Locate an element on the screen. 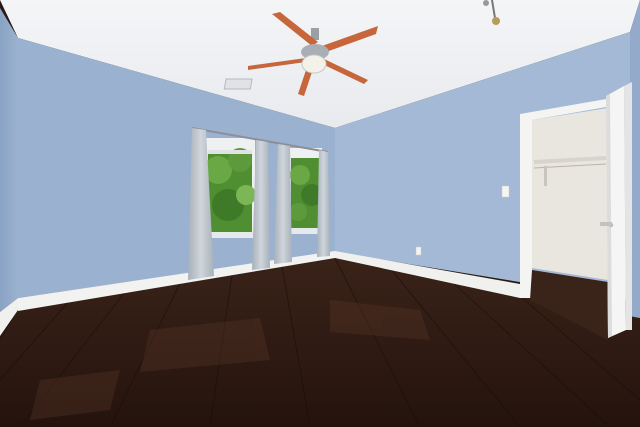  window-left is located at coordinates (230, 188).